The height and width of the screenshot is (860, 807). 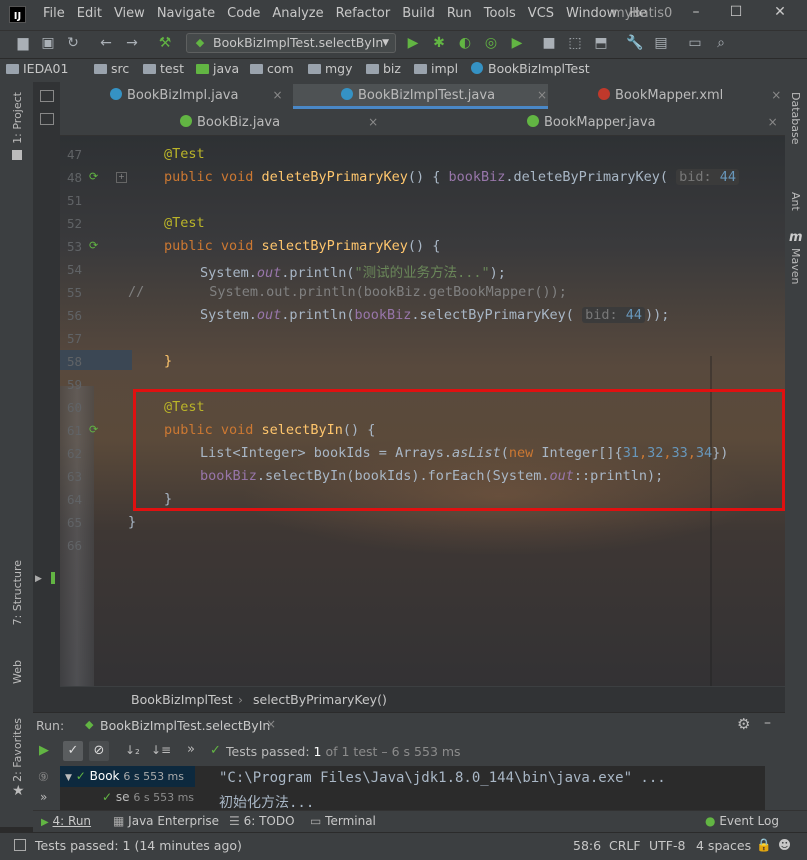 What do you see at coordinates (625, 845) in the screenshot?
I see `line-separator: CRLF` at bounding box center [625, 845].